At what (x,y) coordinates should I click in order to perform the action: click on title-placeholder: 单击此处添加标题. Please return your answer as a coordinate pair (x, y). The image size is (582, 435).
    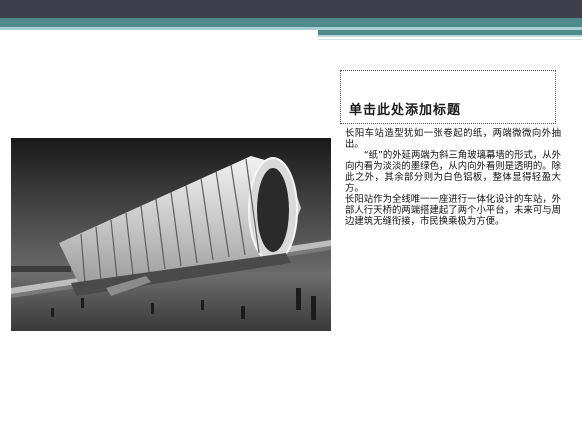
    Looking at the image, I should click on (448, 97).